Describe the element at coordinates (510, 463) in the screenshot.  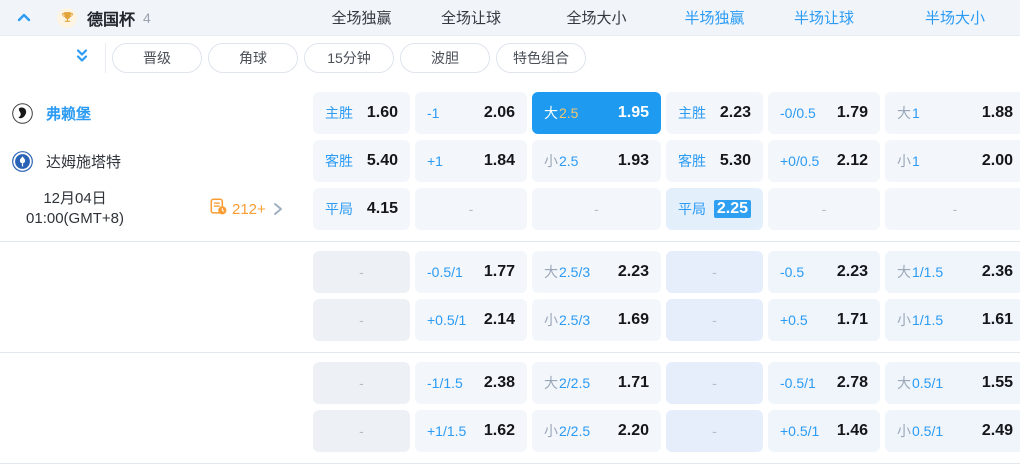
I see `divider` at that location.